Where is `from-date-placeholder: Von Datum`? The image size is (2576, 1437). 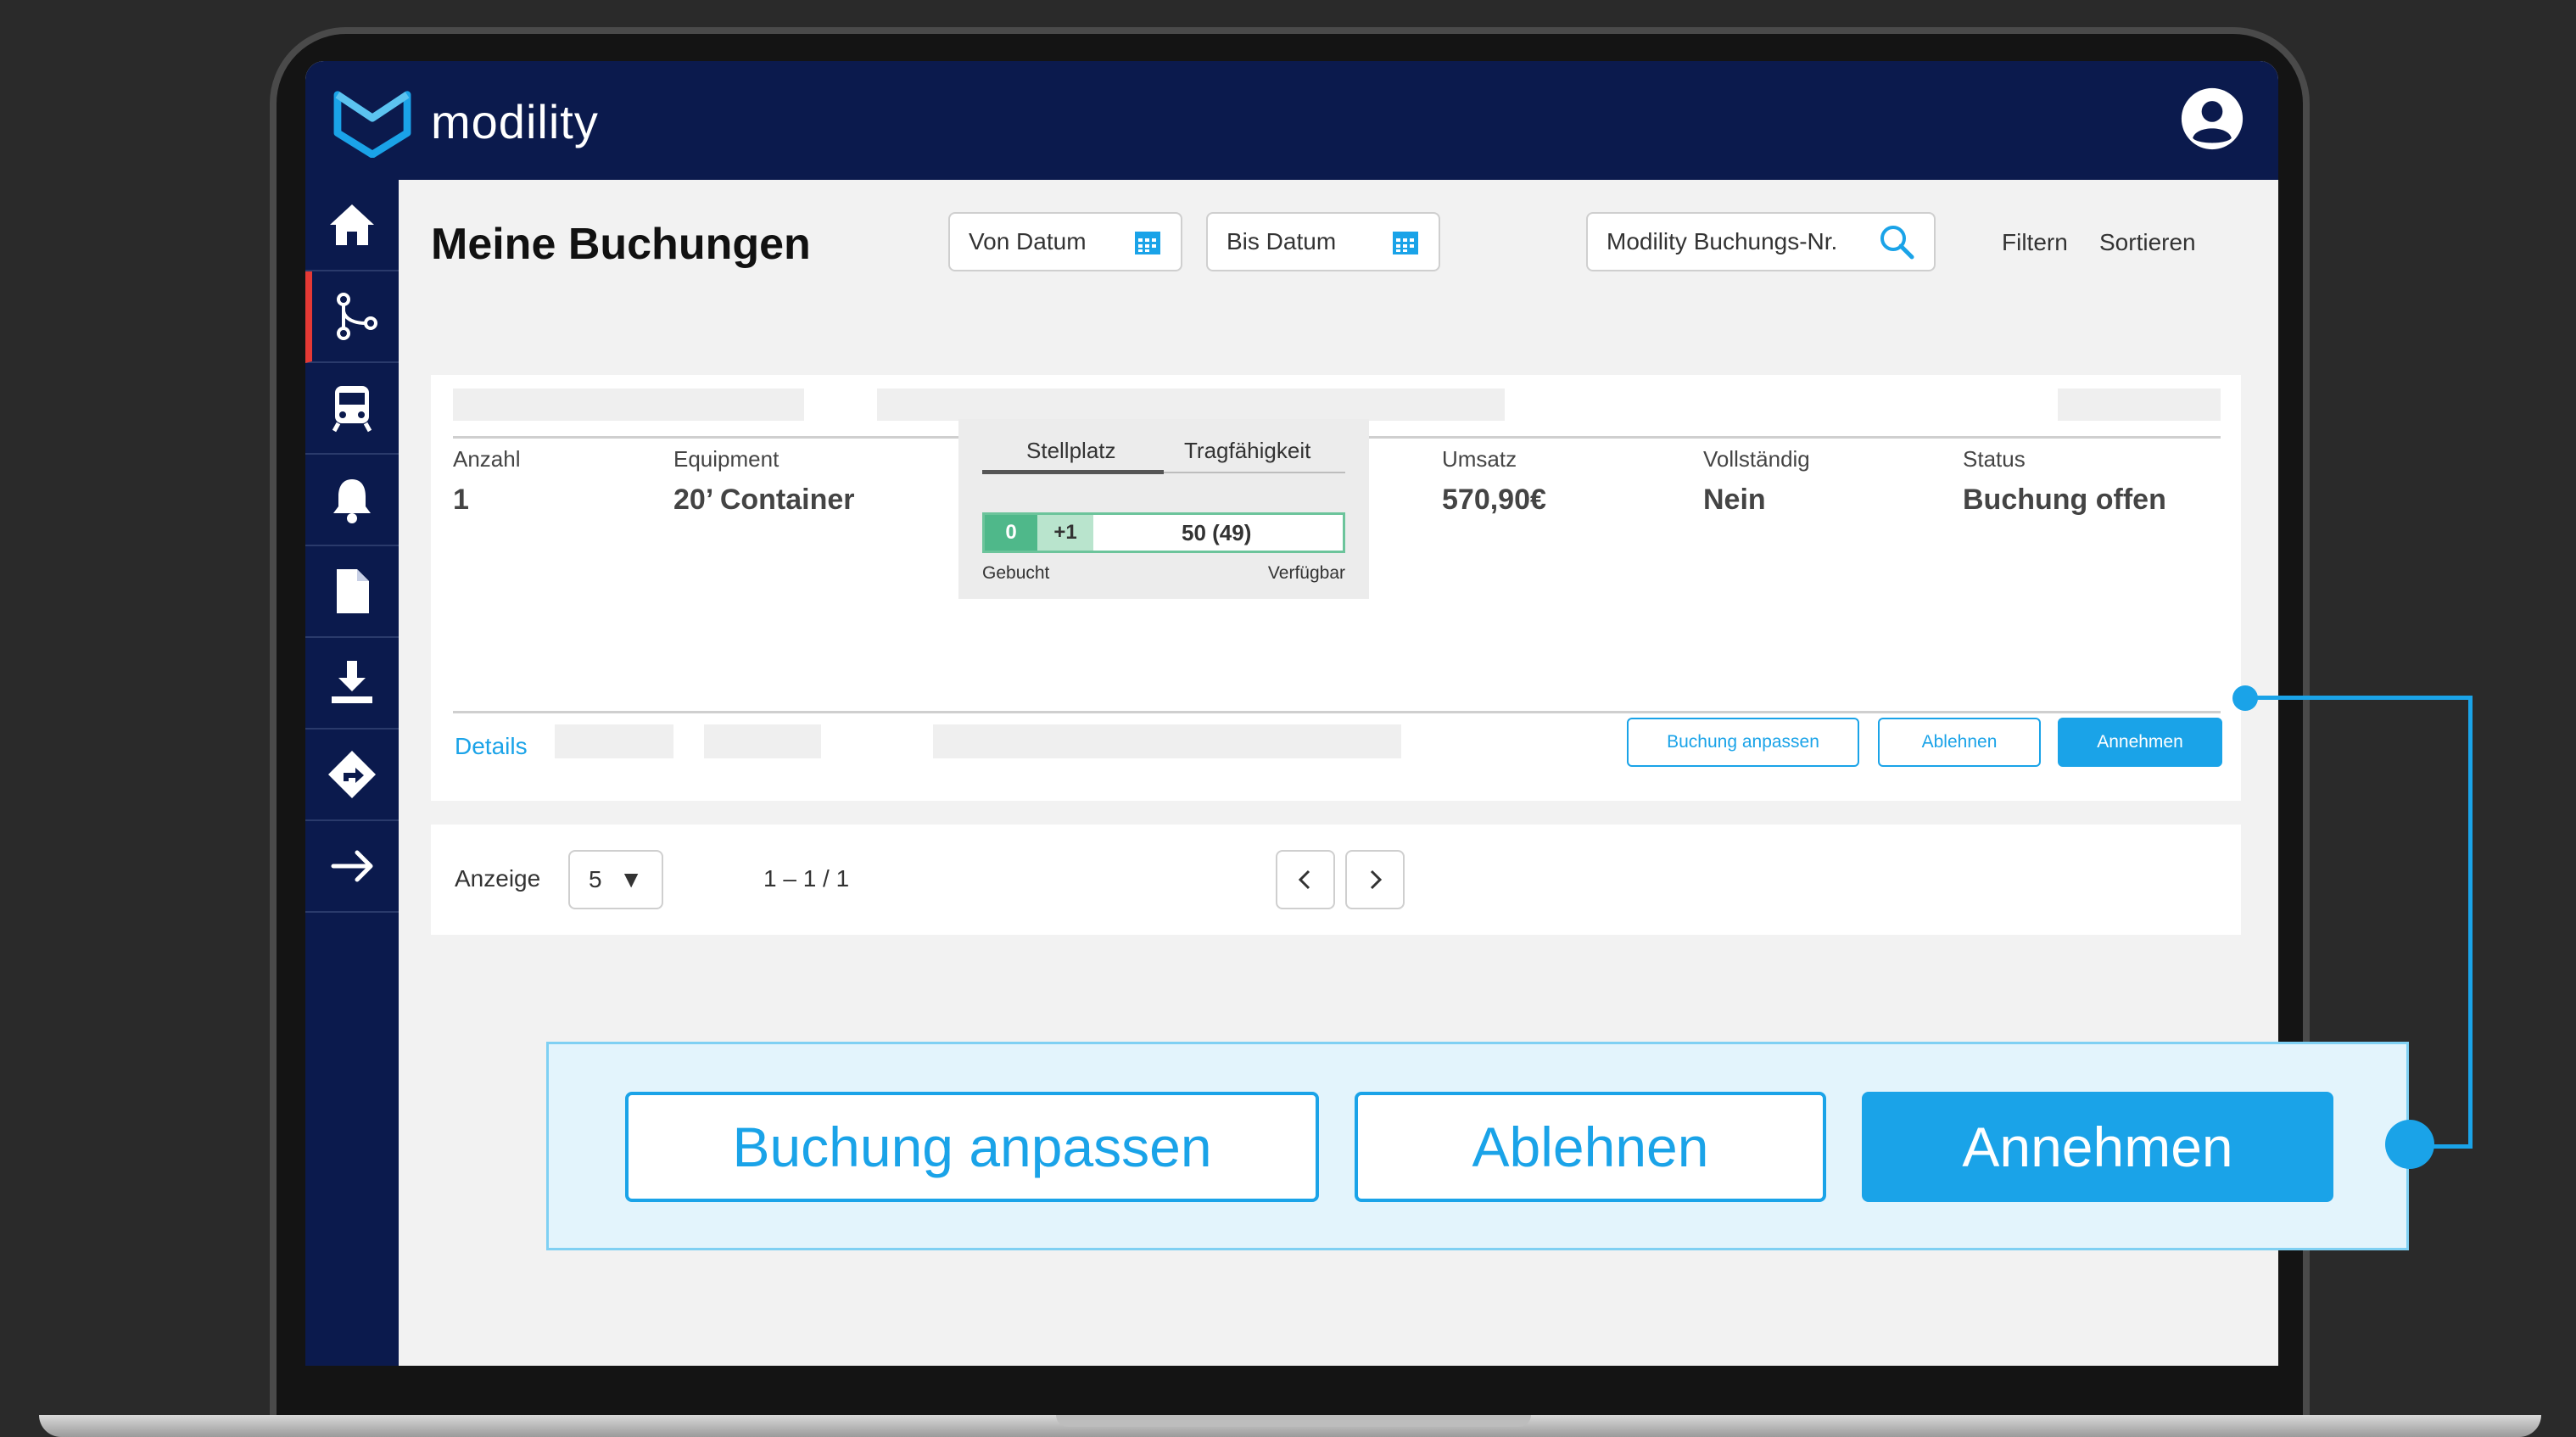 from-date-placeholder: Von Datum is located at coordinates (1028, 241).